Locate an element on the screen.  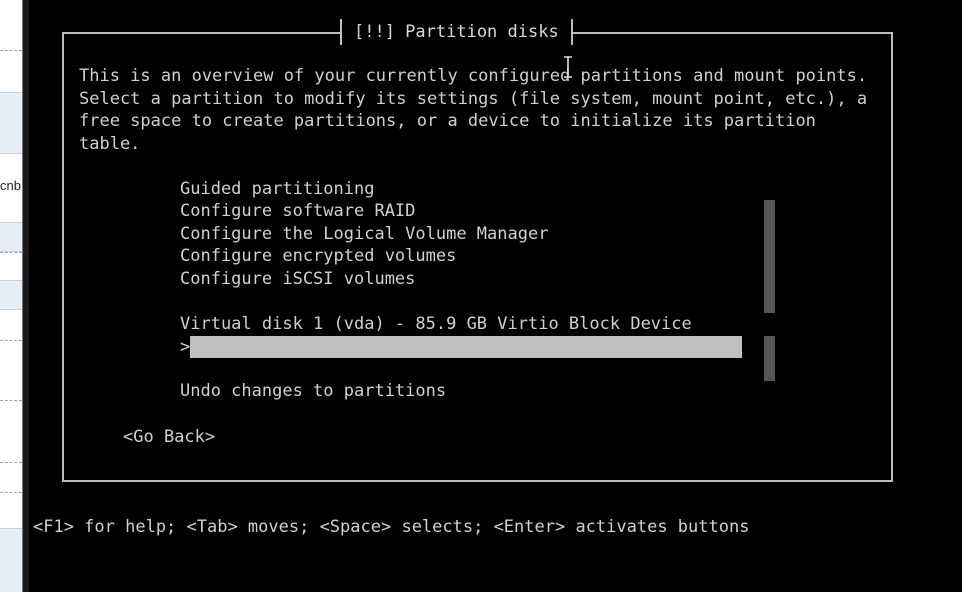
free-space-row: 85.9 GB FREE SPACE is located at coordinates (466, 368).